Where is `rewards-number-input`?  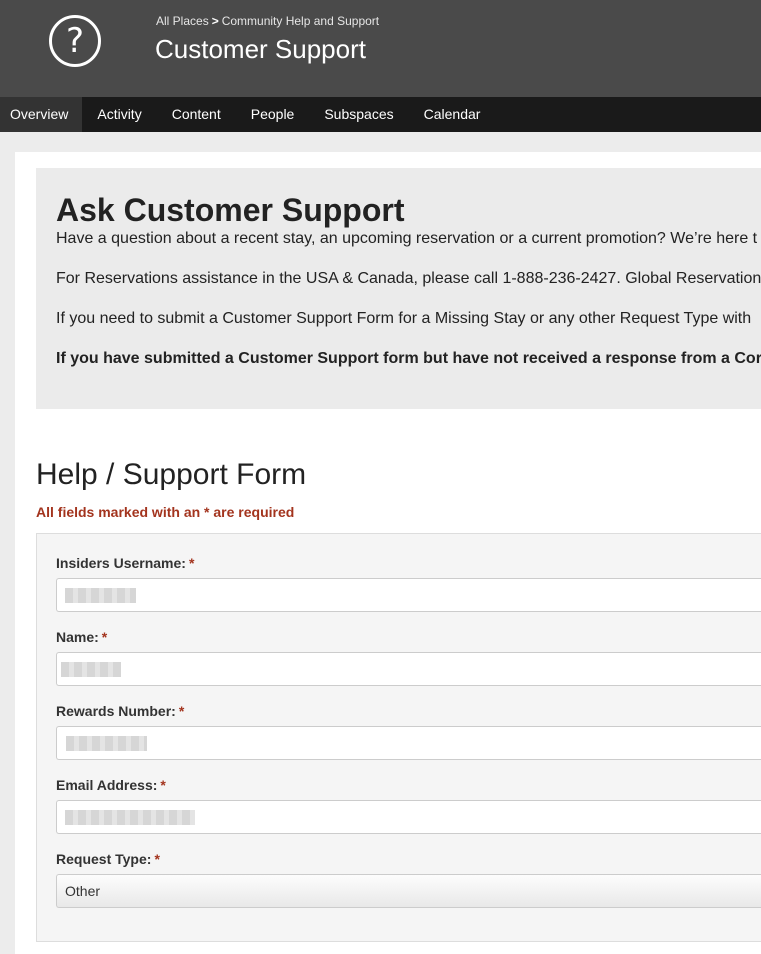 rewards-number-input is located at coordinates (408, 743).